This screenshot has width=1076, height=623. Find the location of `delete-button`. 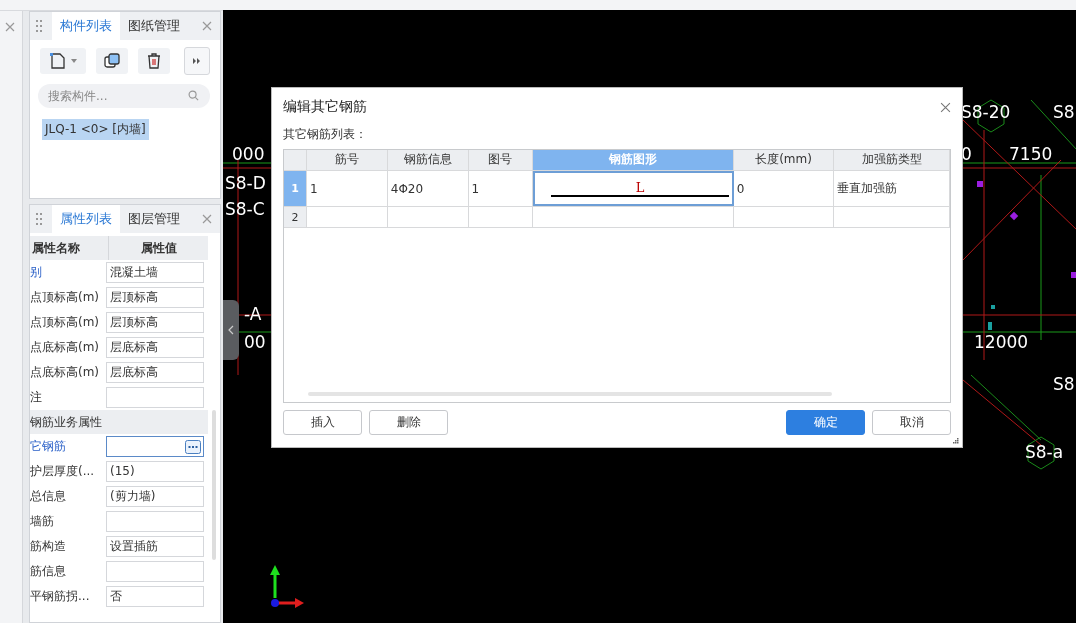

delete-button is located at coordinates (154, 61).